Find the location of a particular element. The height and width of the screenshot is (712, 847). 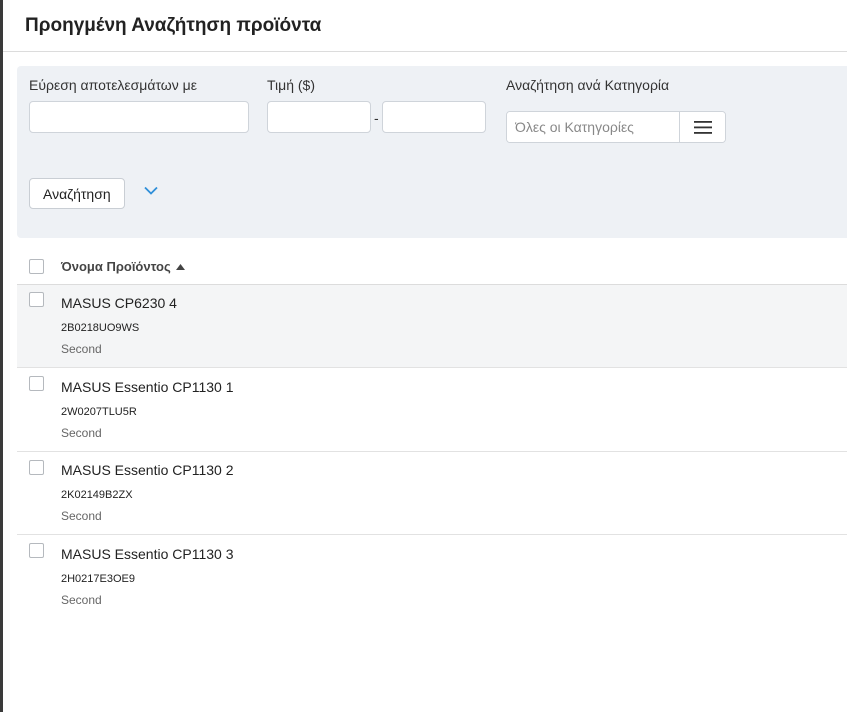

product-name: MASUS Essentio CP1130 1 is located at coordinates (147, 387).